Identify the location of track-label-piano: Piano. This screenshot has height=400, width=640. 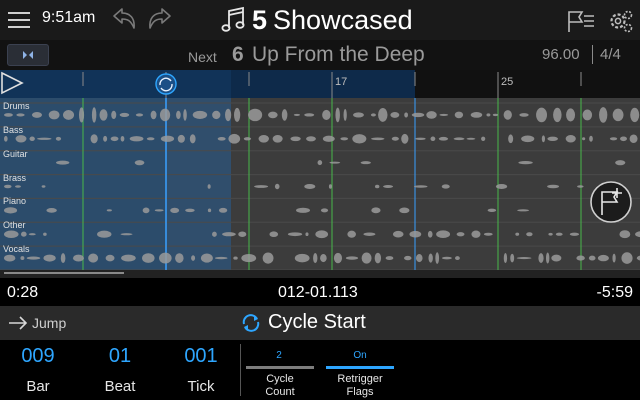
(14, 201).